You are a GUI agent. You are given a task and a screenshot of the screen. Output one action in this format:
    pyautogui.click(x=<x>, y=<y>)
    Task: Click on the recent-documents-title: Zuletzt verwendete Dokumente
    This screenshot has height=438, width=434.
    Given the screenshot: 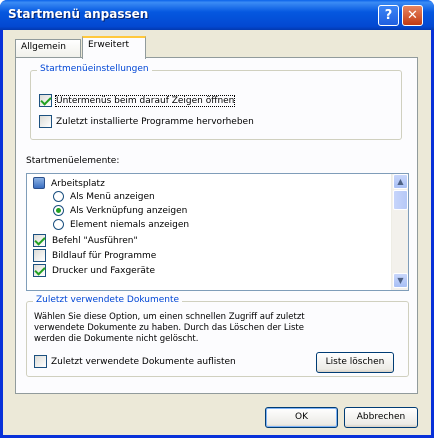 What is the action you would take?
    pyautogui.click(x=108, y=300)
    